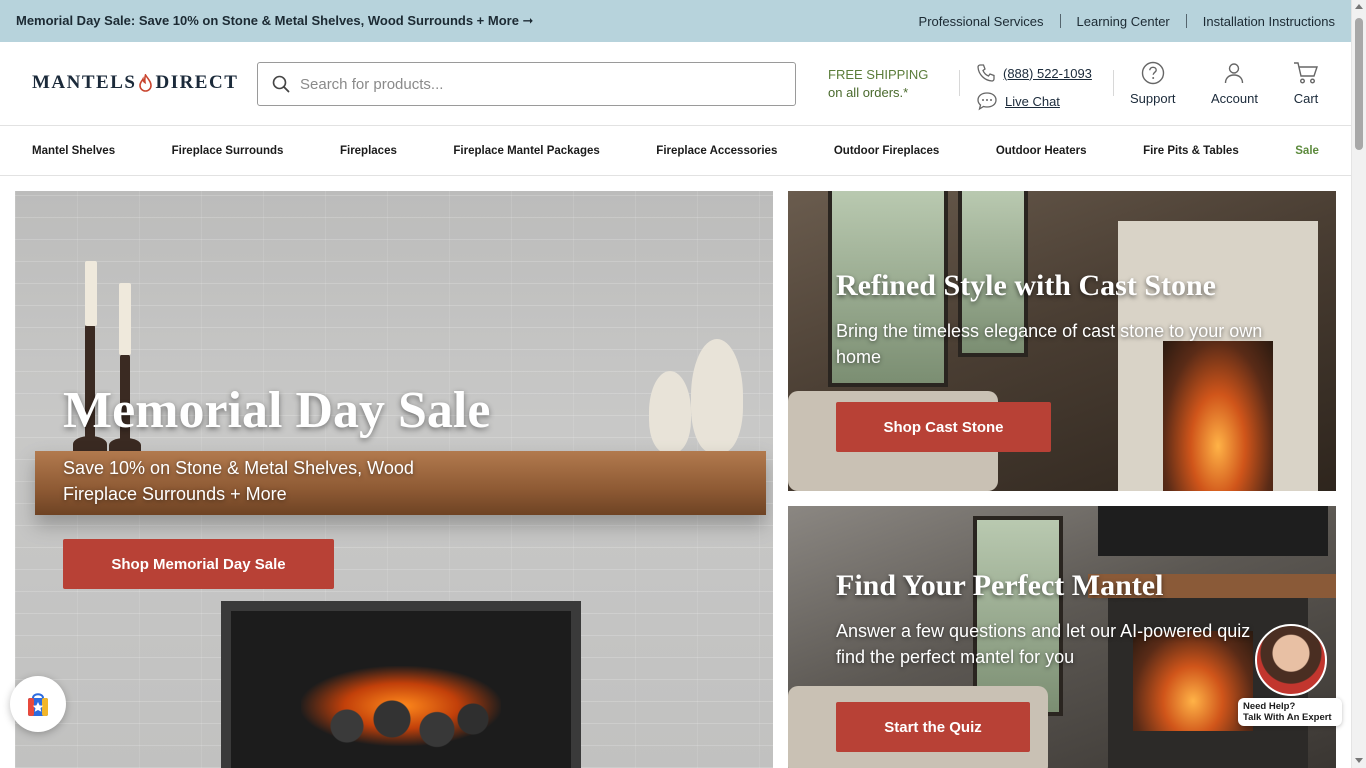  I want to click on expert-label-line-2: Talk With An Expert, so click(1287, 717).